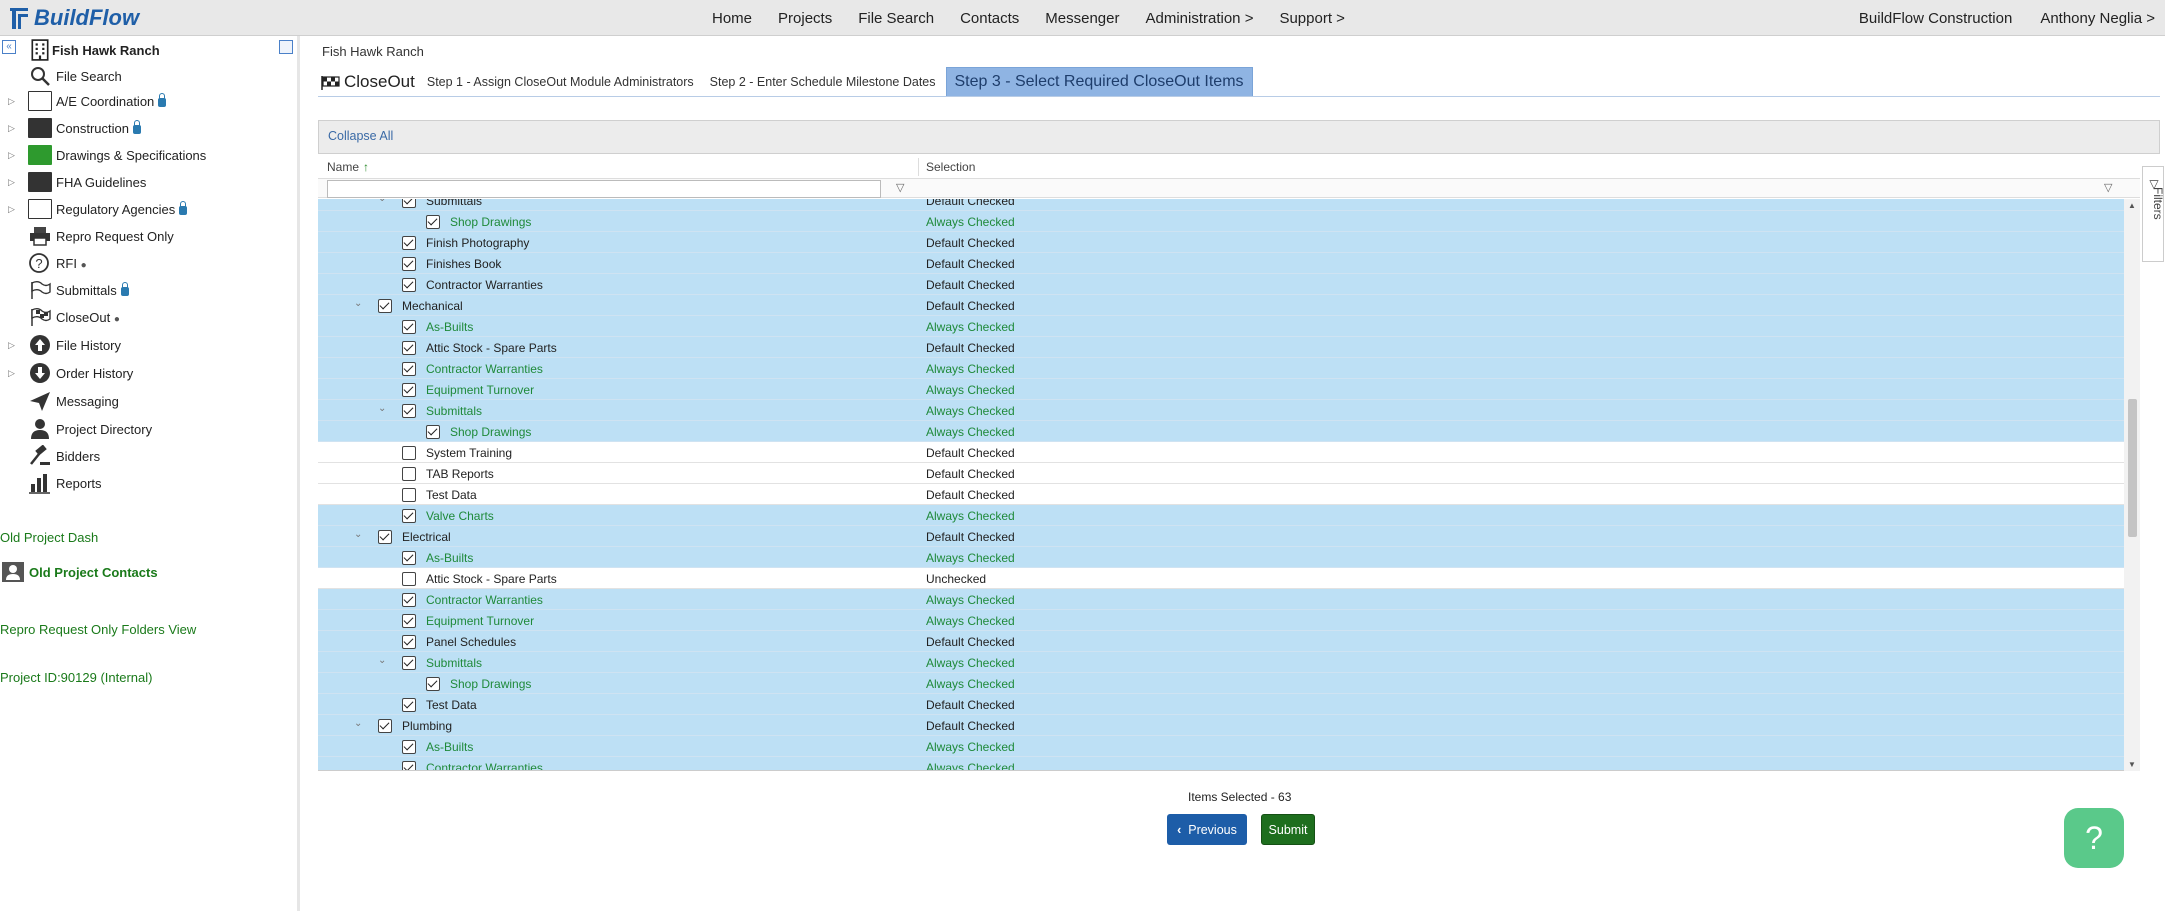 This screenshot has height=911, width=2165. I want to click on nav-messenger: Messenger, so click(1082, 18).